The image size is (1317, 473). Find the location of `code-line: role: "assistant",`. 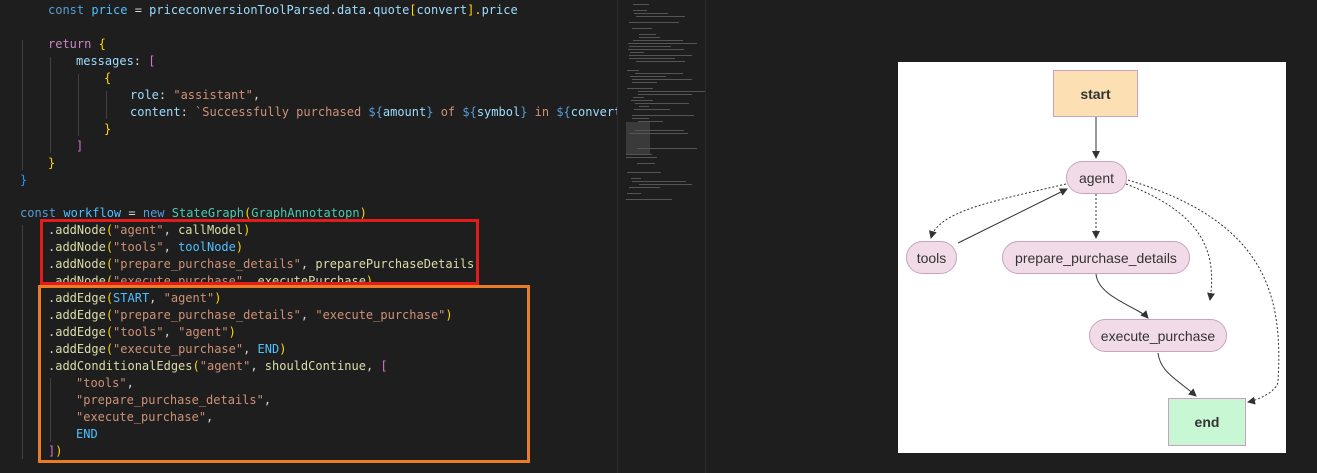

code-line: role: "assistant", is located at coordinates (195, 95).